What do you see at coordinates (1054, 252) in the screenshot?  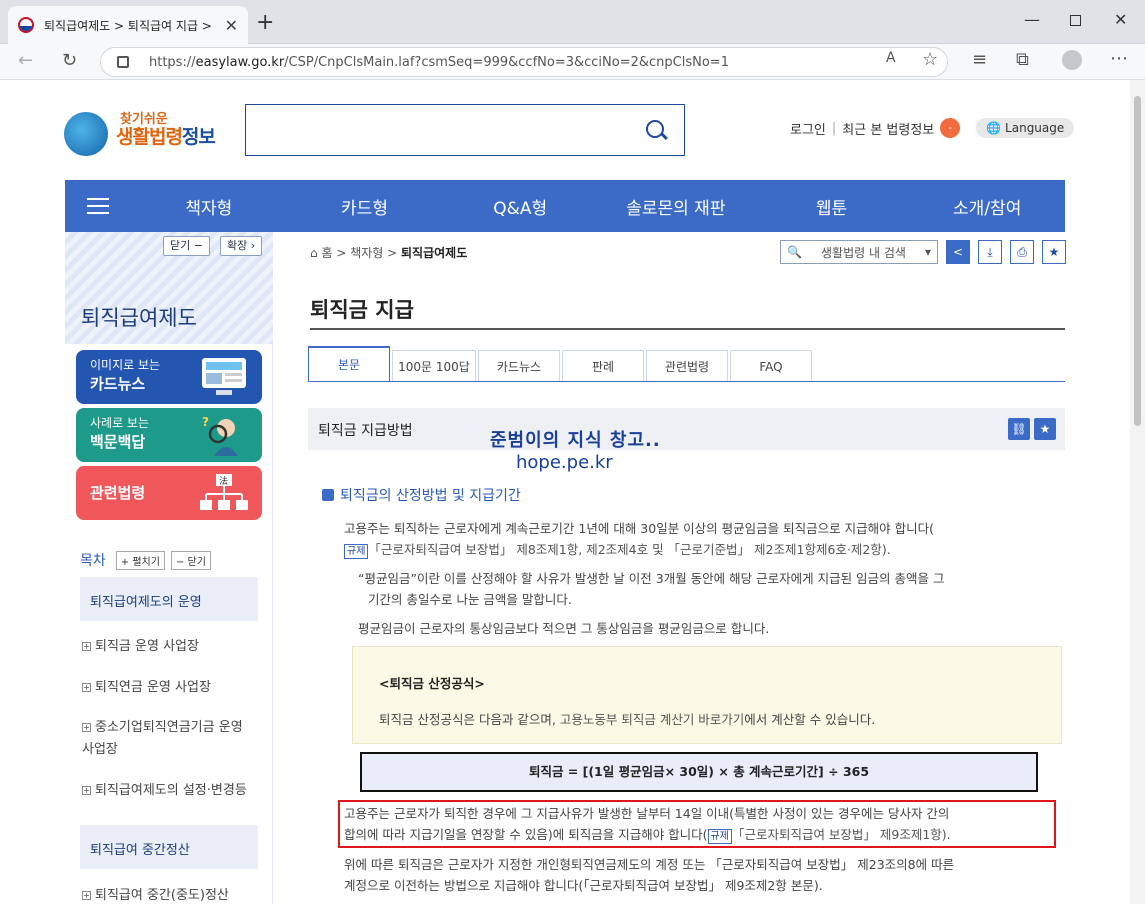 I see `bookmark-star-icon: ★` at bounding box center [1054, 252].